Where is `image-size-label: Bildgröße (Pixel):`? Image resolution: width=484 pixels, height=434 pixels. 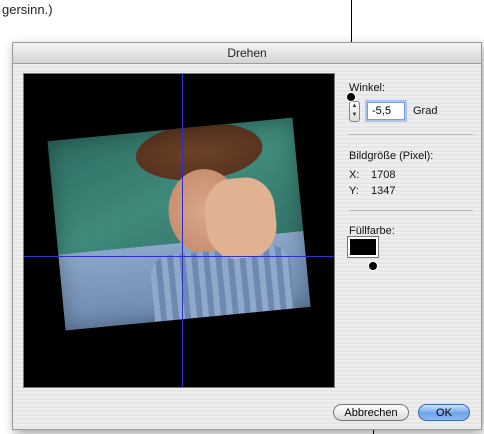 image-size-label: Bildgröße (Pixel): is located at coordinates (391, 156).